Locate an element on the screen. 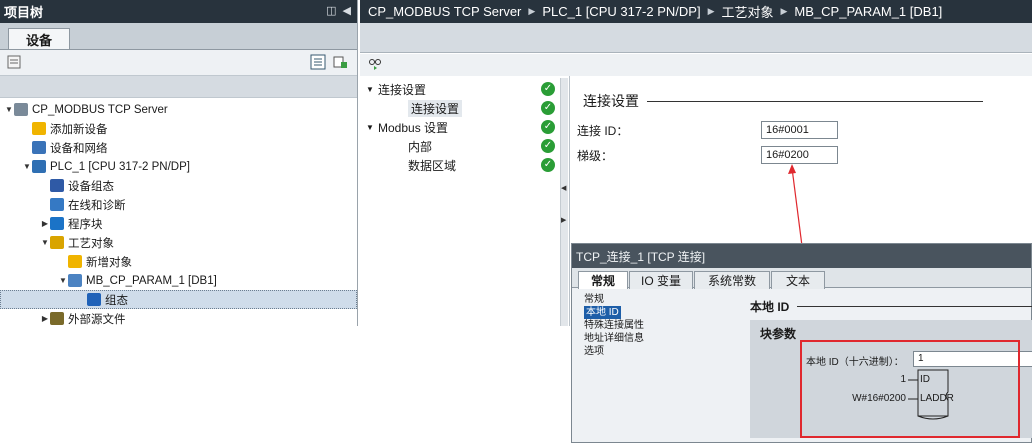 The width and height of the screenshot is (1032, 443). dialog-nav-item-local-id: 本地 ID is located at coordinates (602, 312).